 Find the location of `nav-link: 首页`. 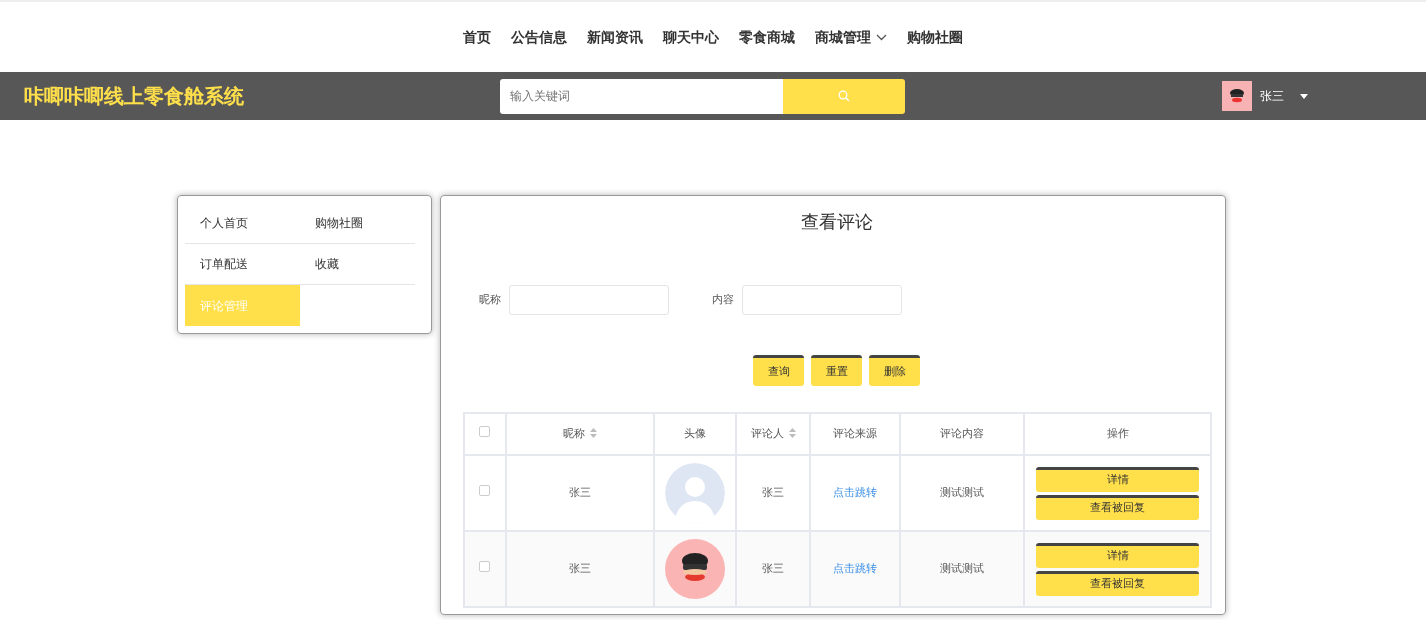

nav-link: 首页 is located at coordinates (477, 37).